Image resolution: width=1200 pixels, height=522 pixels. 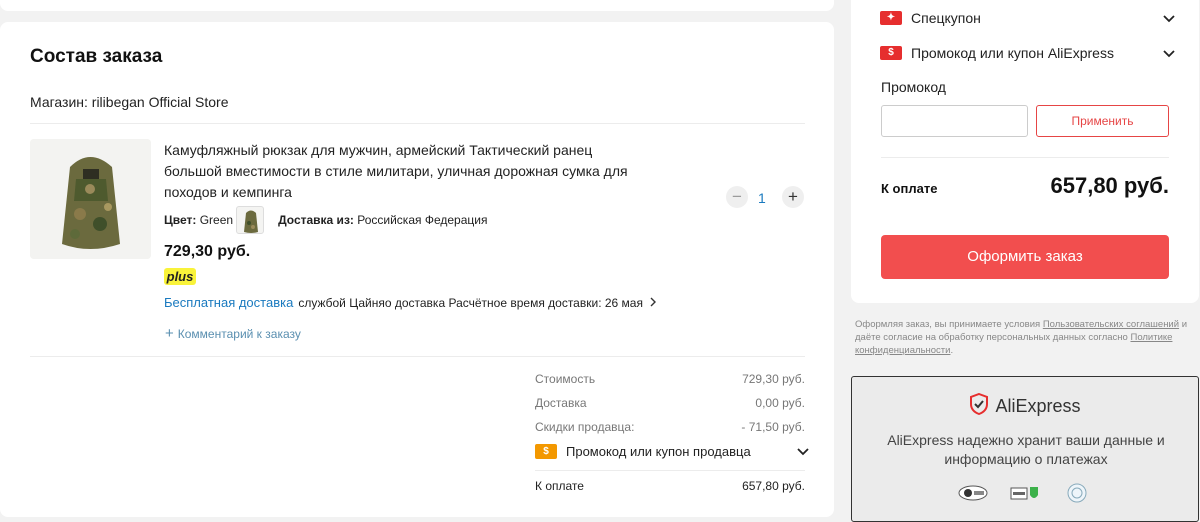 What do you see at coordinates (250, 220) in the screenshot?
I see `variant-thumbnail` at bounding box center [250, 220].